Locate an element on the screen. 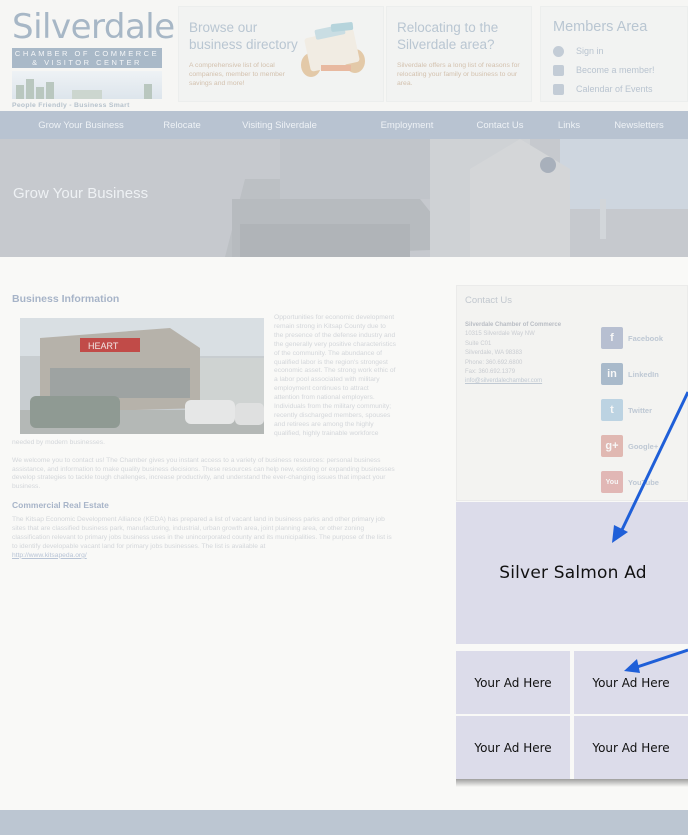 This screenshot has height=835, width=688. logo-subtitle: CHAMBER OF COMMERCE & VISITOR CENTER is located at coordinates (87, 58).